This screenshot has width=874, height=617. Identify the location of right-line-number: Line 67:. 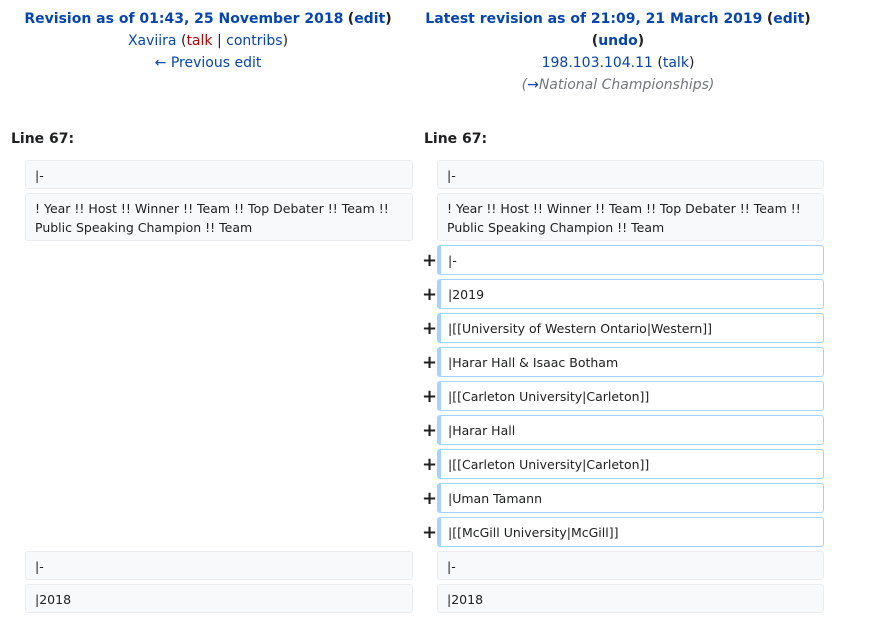
(456, 139).